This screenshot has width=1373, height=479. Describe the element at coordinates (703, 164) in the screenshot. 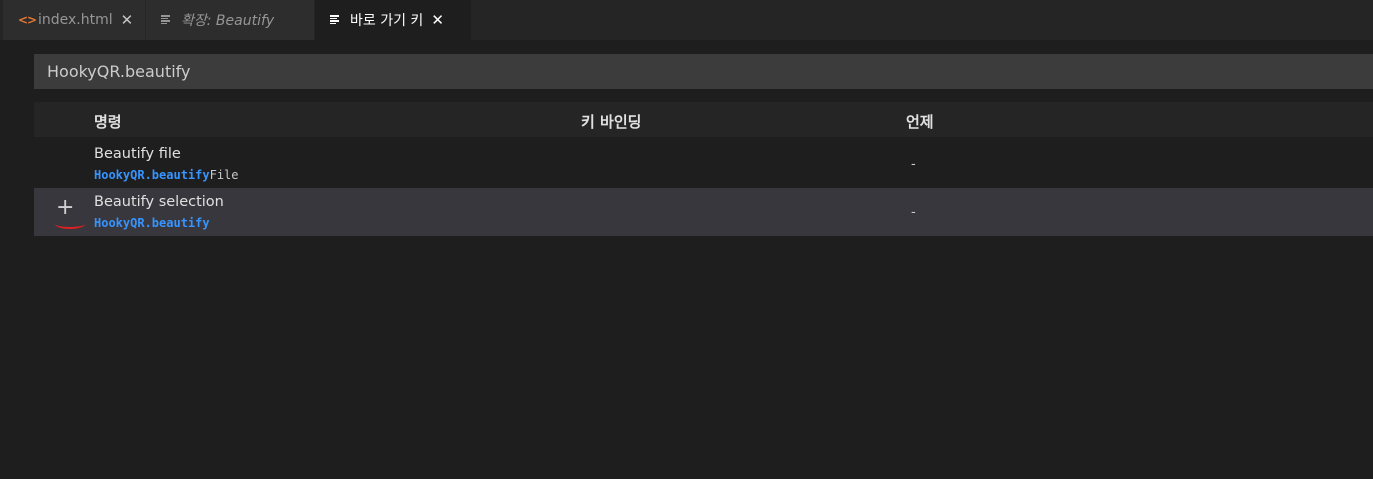

I see `table-row: Beautify file HookyQR.beautifyFile -` at that location.